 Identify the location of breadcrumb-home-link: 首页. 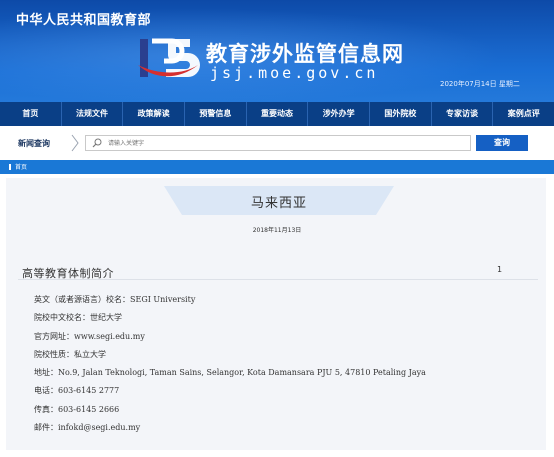
(21, 166).